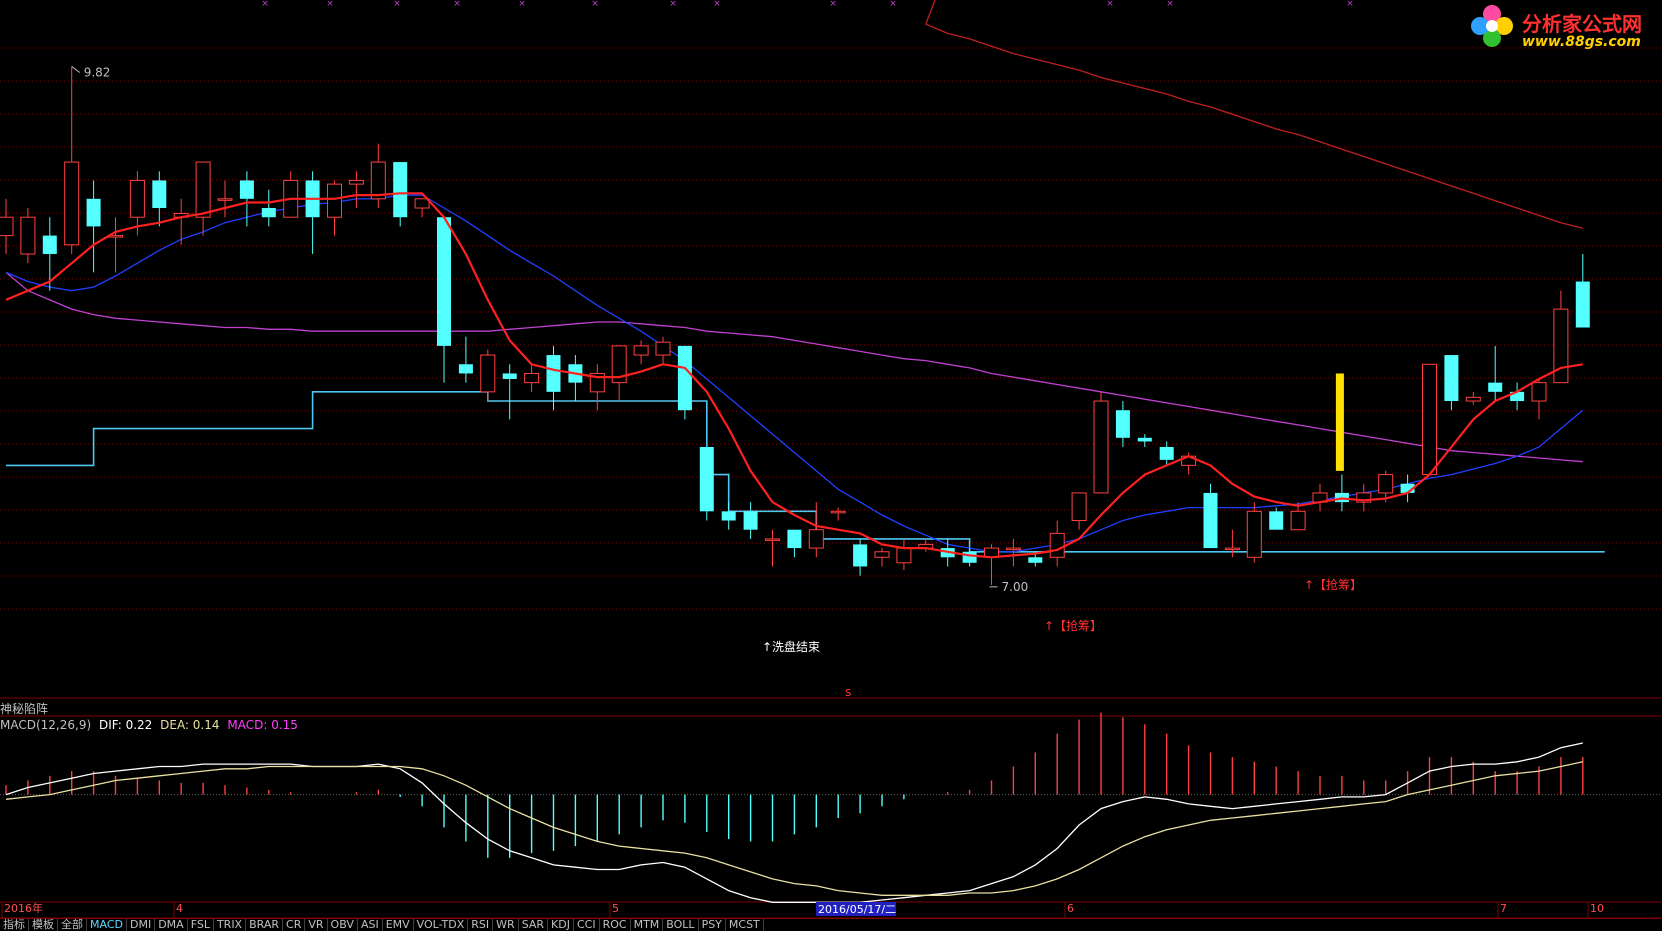 The image size is (1662, 931). Describe the element at coordinates (107, 925) in the screenshot. I see `toolbar-tab-macd: MACD` at that location.